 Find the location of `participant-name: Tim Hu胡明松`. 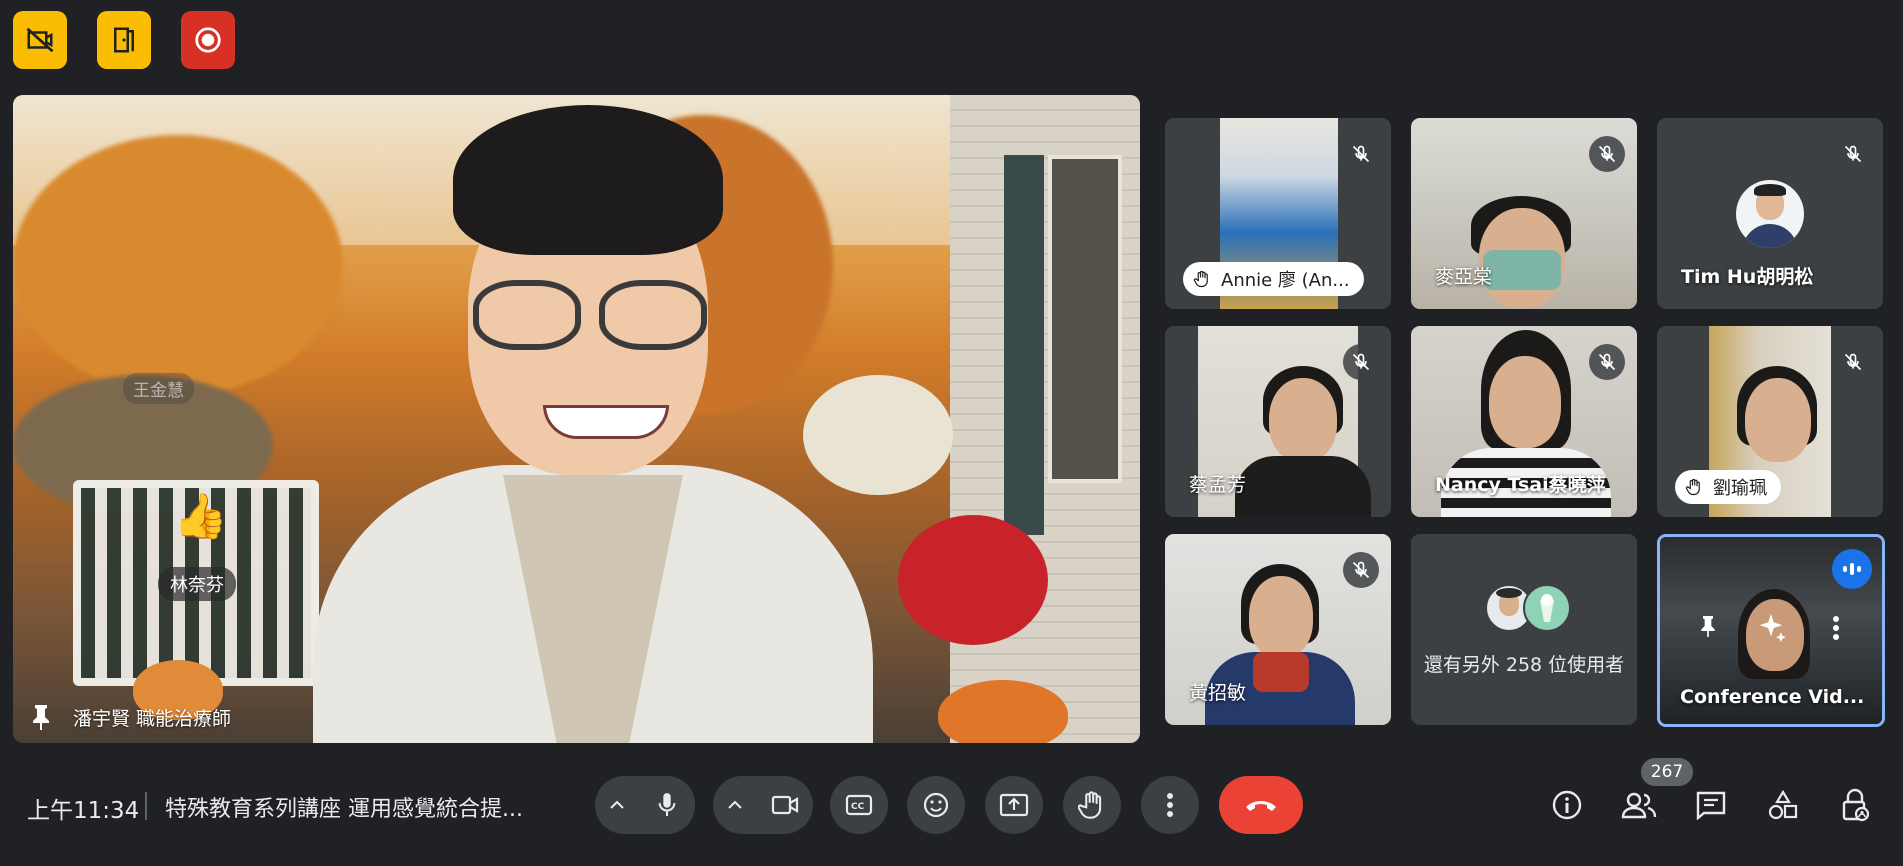

participant-name: Tim Hu胡明松 is located at coordinates (1747, 277).